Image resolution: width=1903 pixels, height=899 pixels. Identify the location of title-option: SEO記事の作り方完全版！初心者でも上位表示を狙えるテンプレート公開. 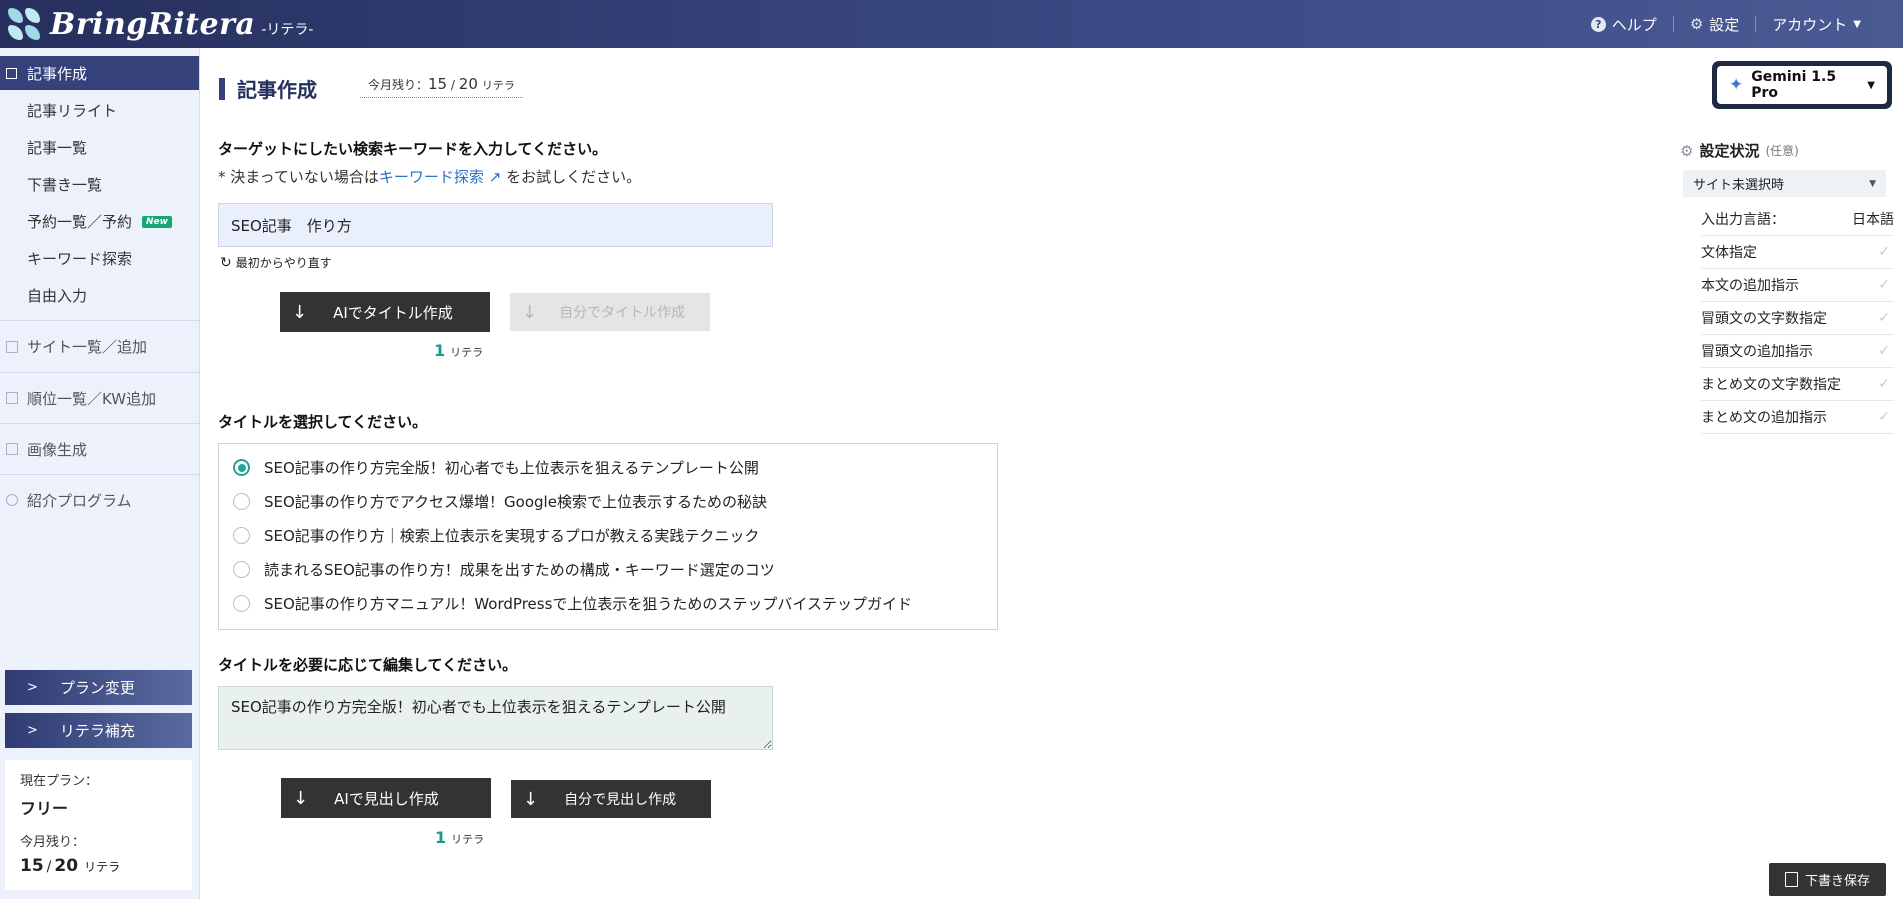
(496, 467).